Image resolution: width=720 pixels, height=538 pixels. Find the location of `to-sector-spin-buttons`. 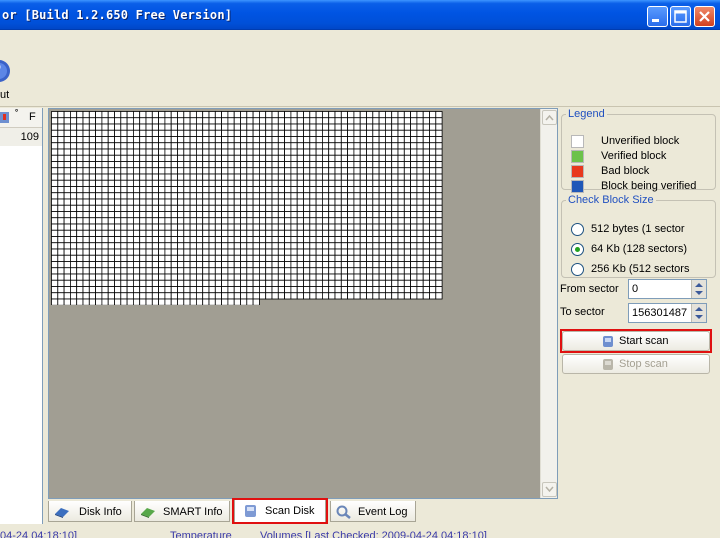

to-sector-spin-buttons is located at coordinates (698, 313).